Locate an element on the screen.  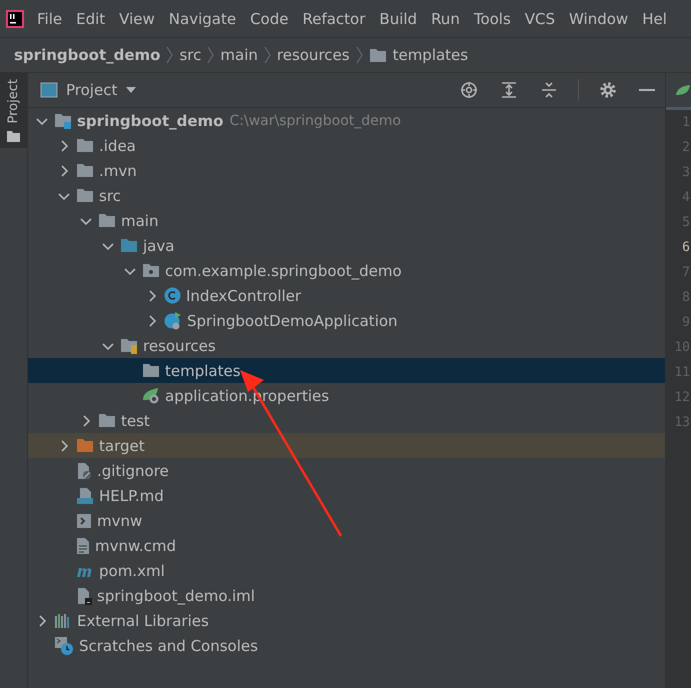
tree-item-label: .mvn is located at coordinates (118, 171).